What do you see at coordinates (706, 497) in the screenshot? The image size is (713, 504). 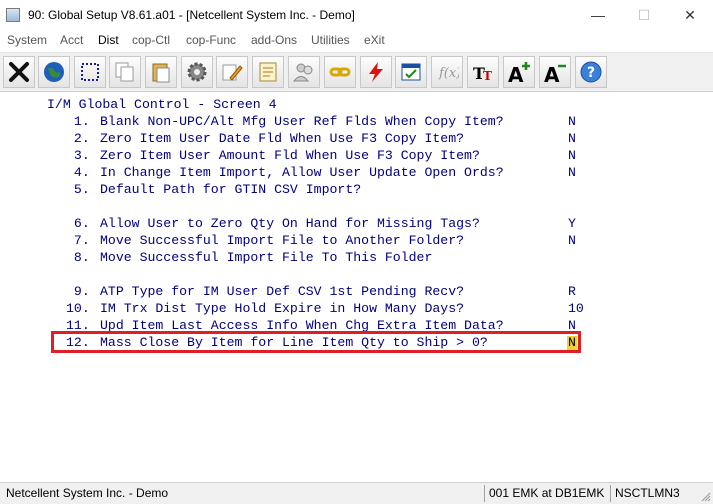 I see `resize-grip-icon` at bounding box center [706, 497].